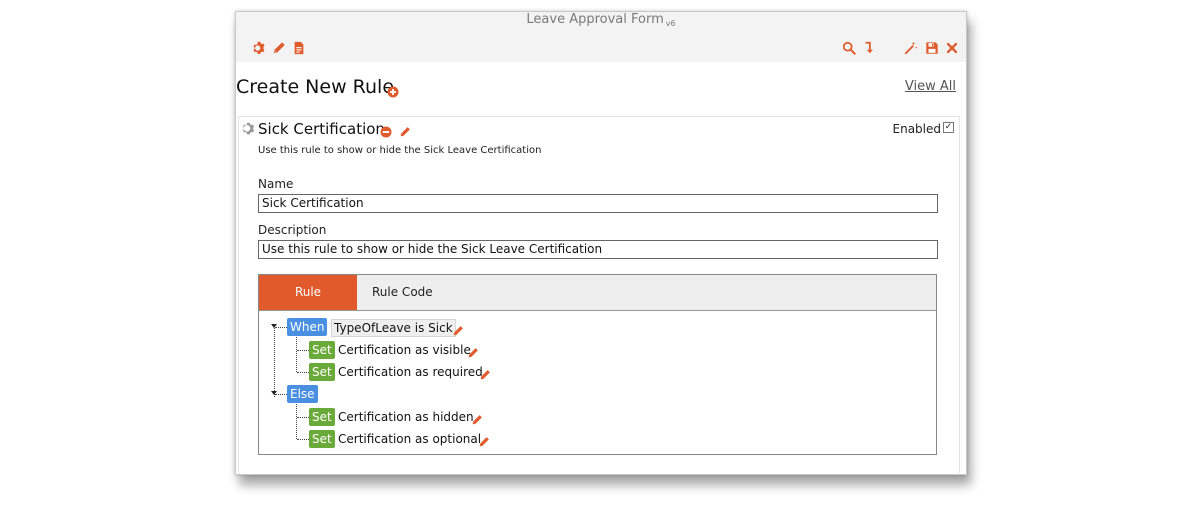  I want to click on tab-rule-builder: Rule Builder, so click(308, 304).